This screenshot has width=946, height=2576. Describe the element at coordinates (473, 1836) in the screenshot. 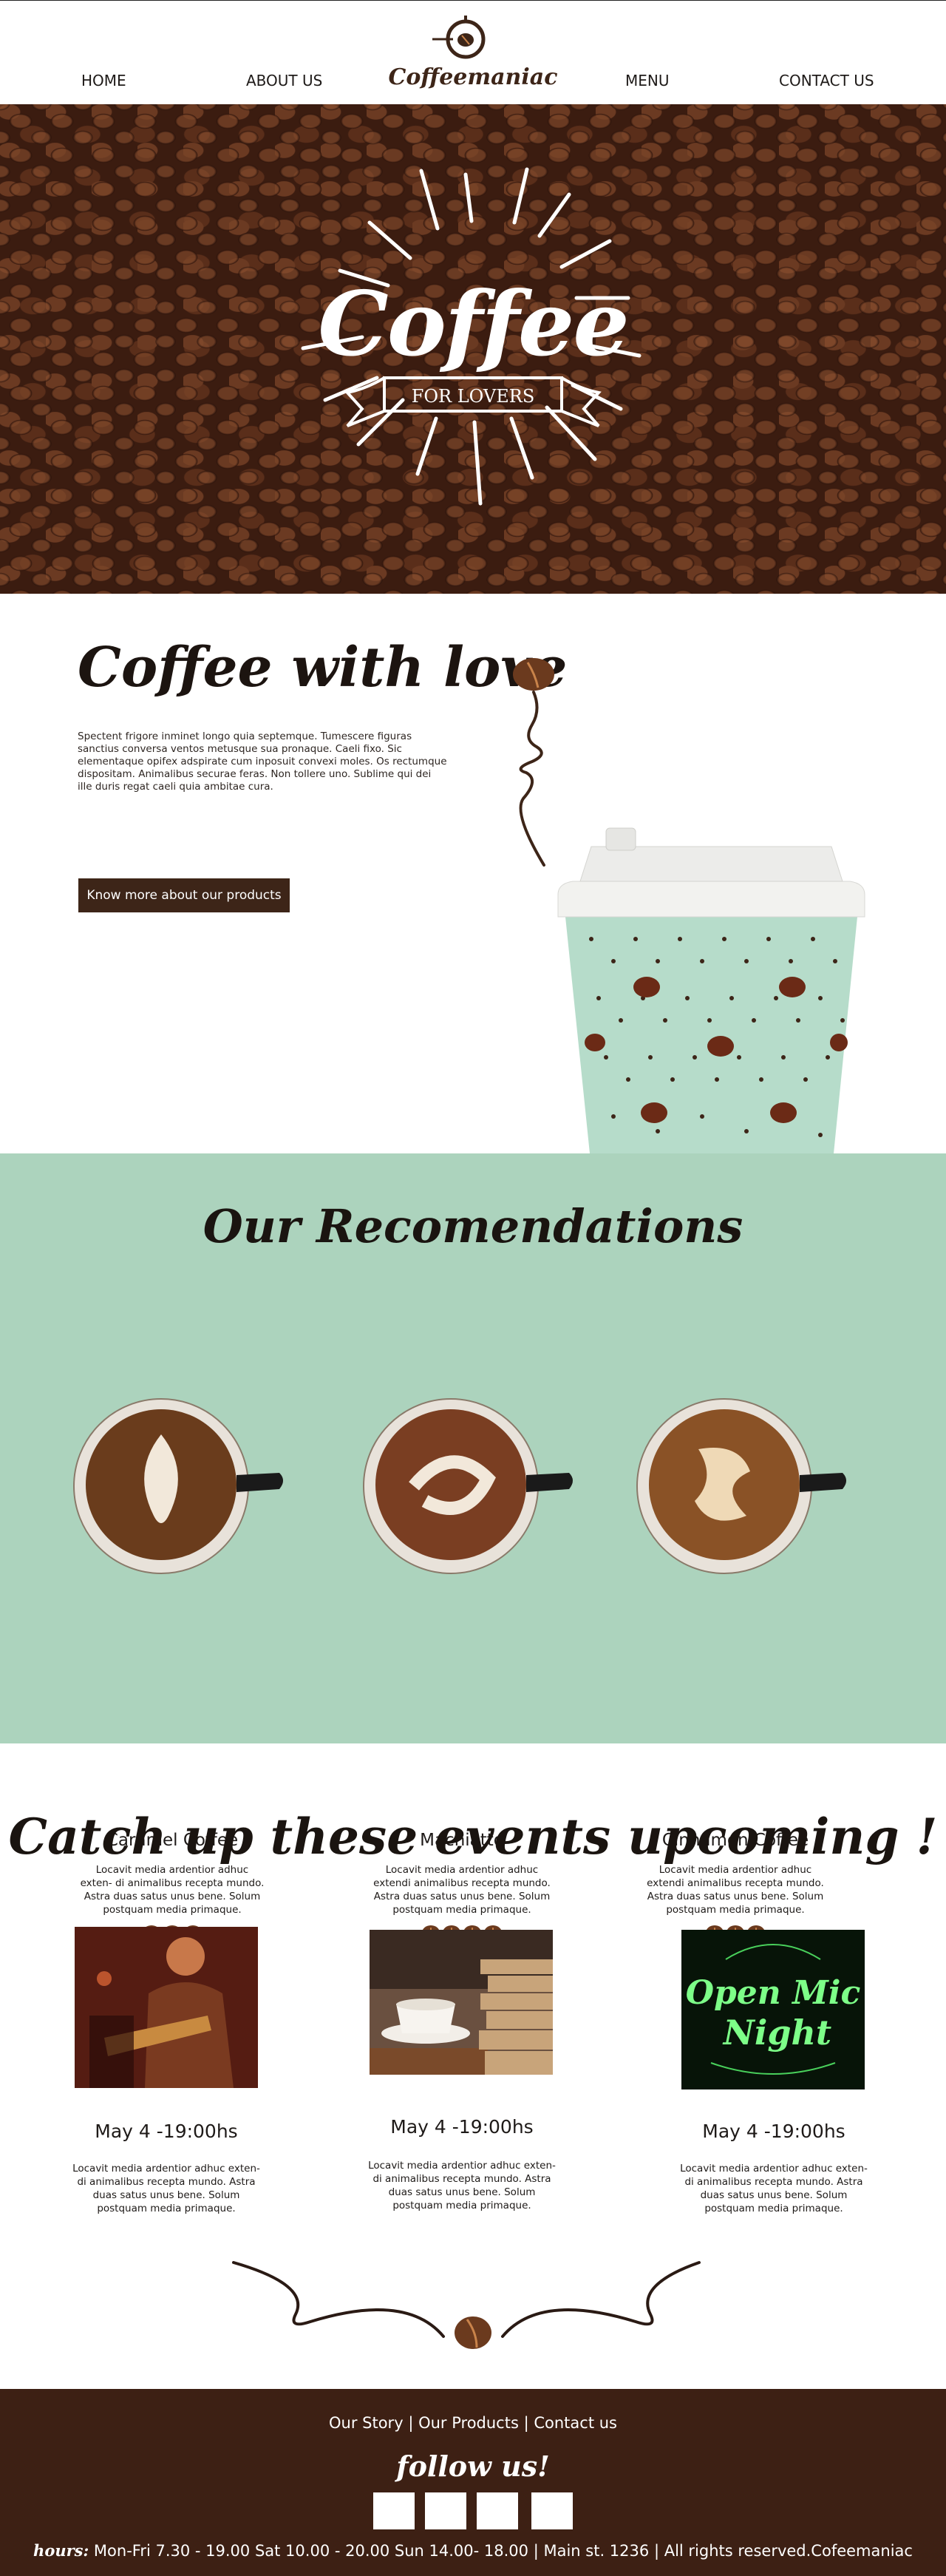

I see `events-title: Catch up these events upcoming !` at that location.